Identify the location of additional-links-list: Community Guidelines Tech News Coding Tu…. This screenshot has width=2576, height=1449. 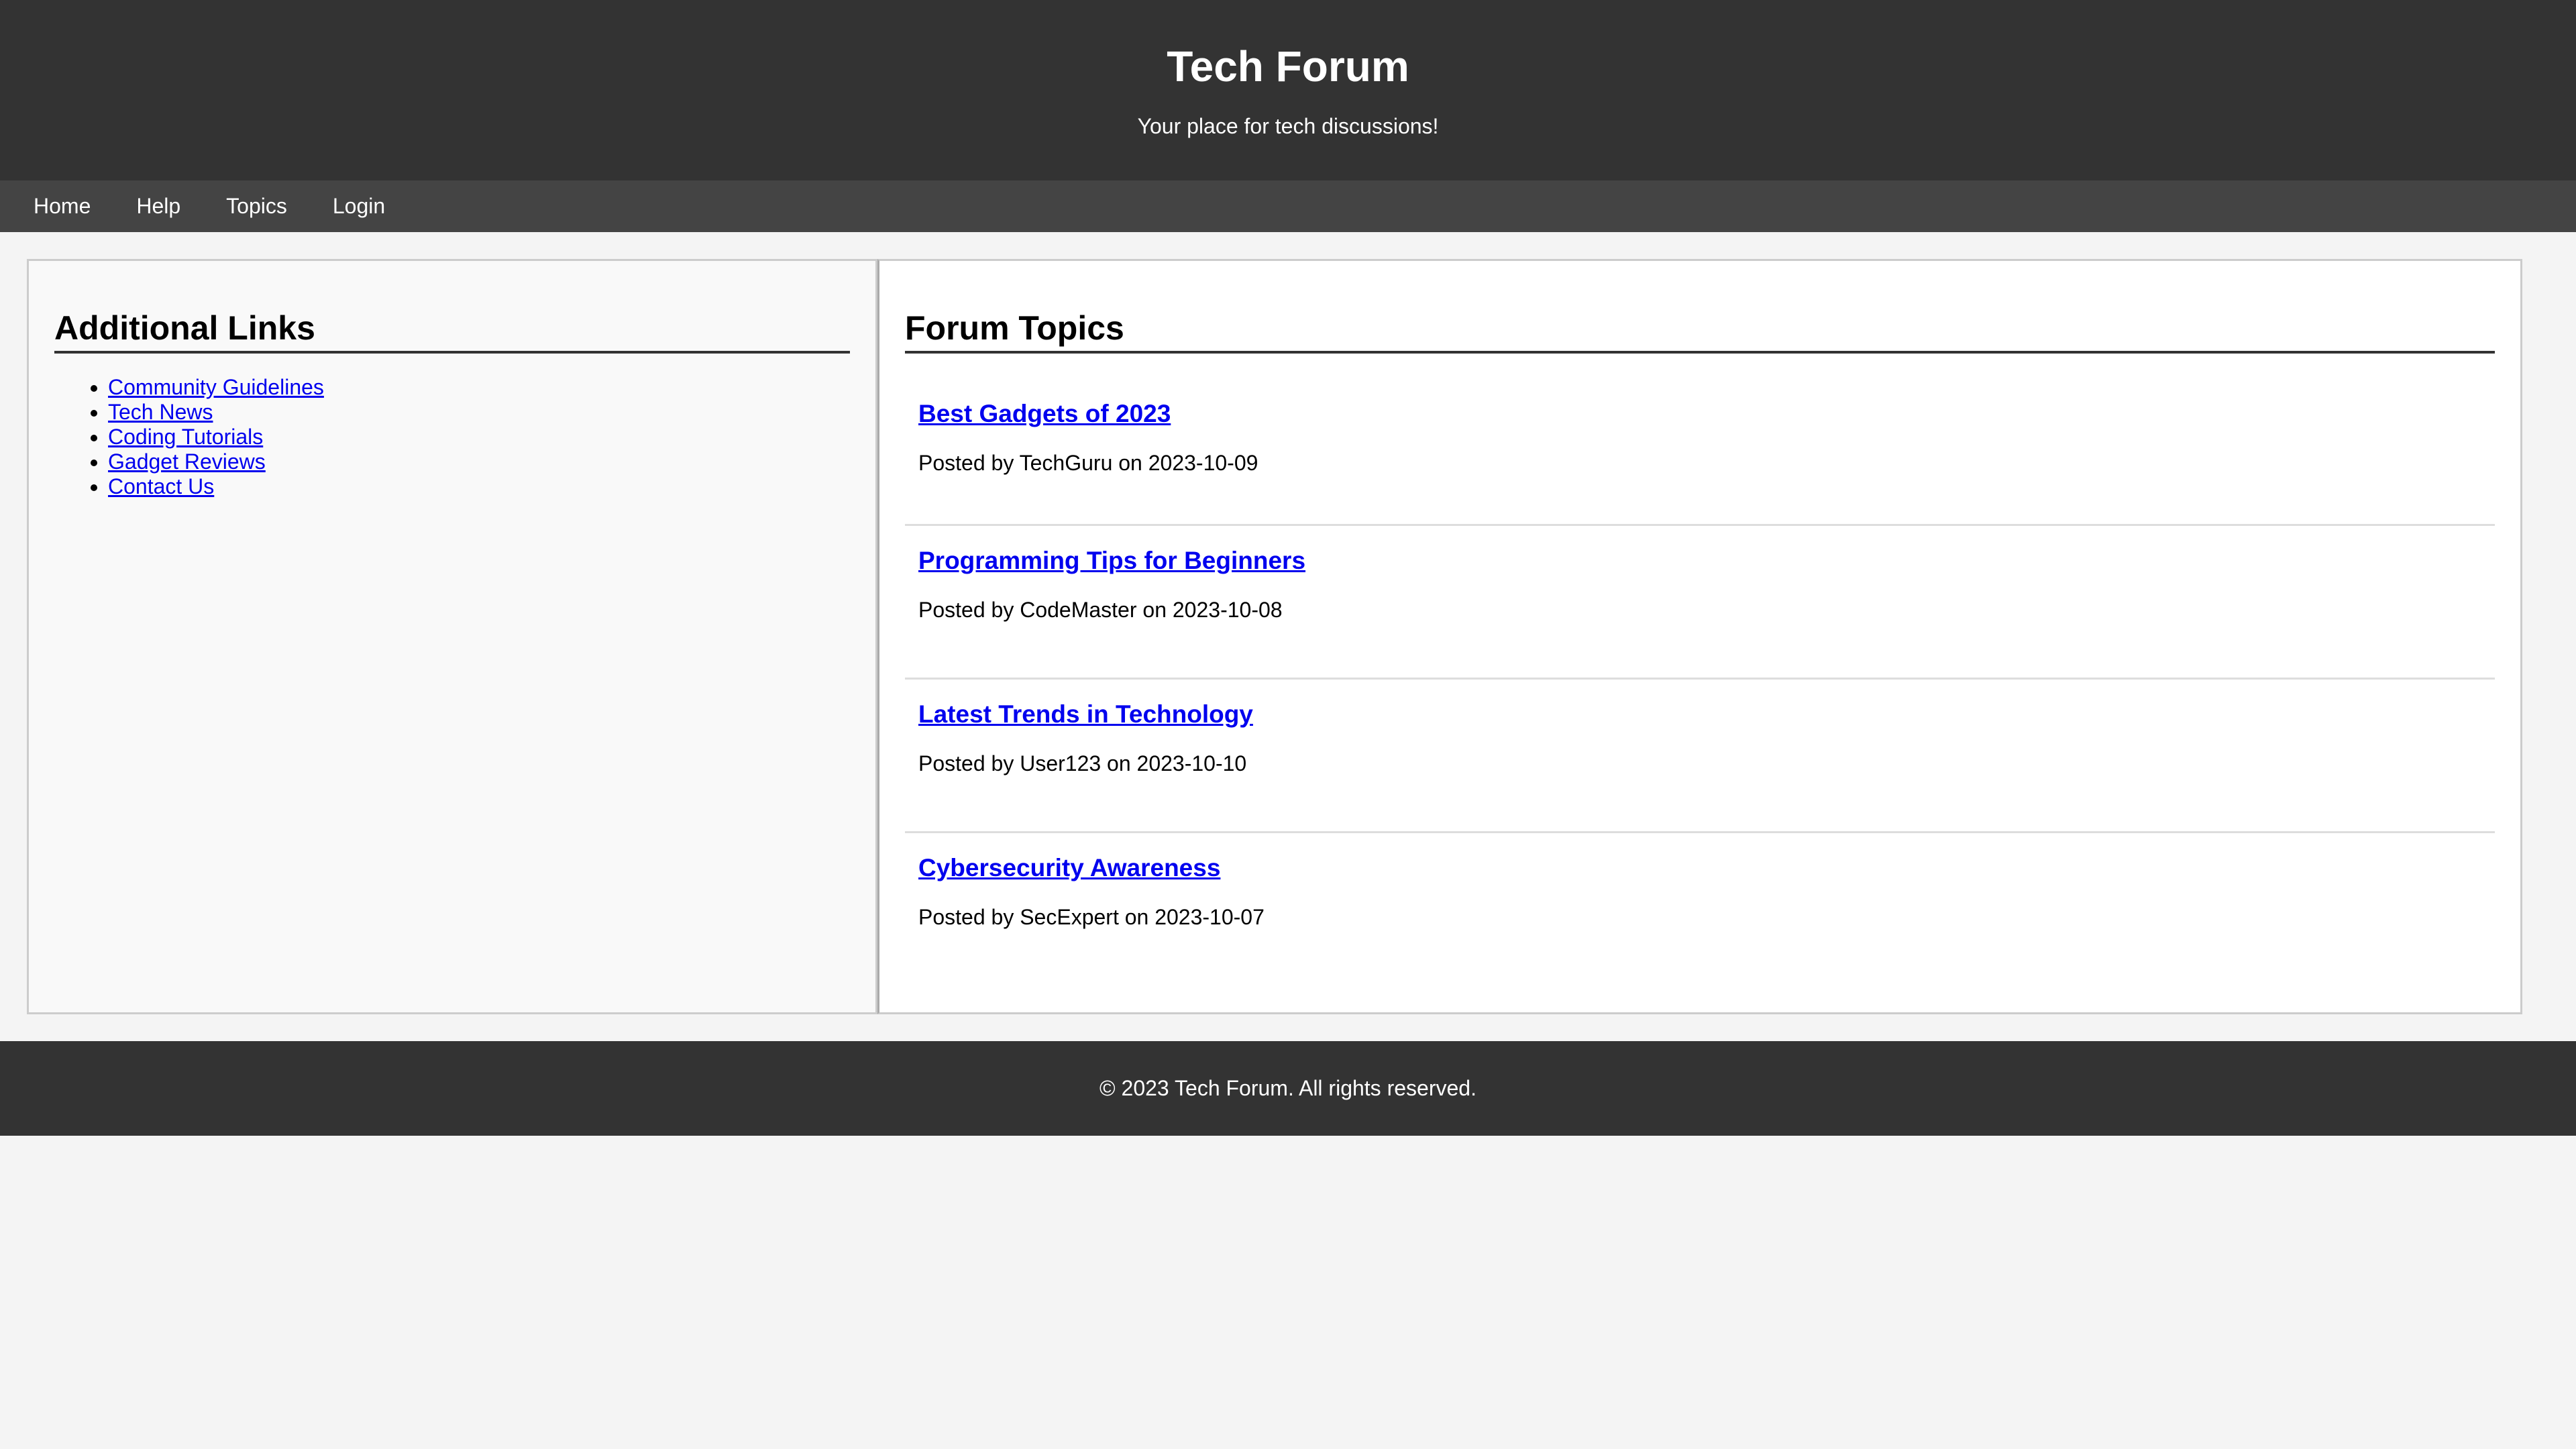
(452, 437).